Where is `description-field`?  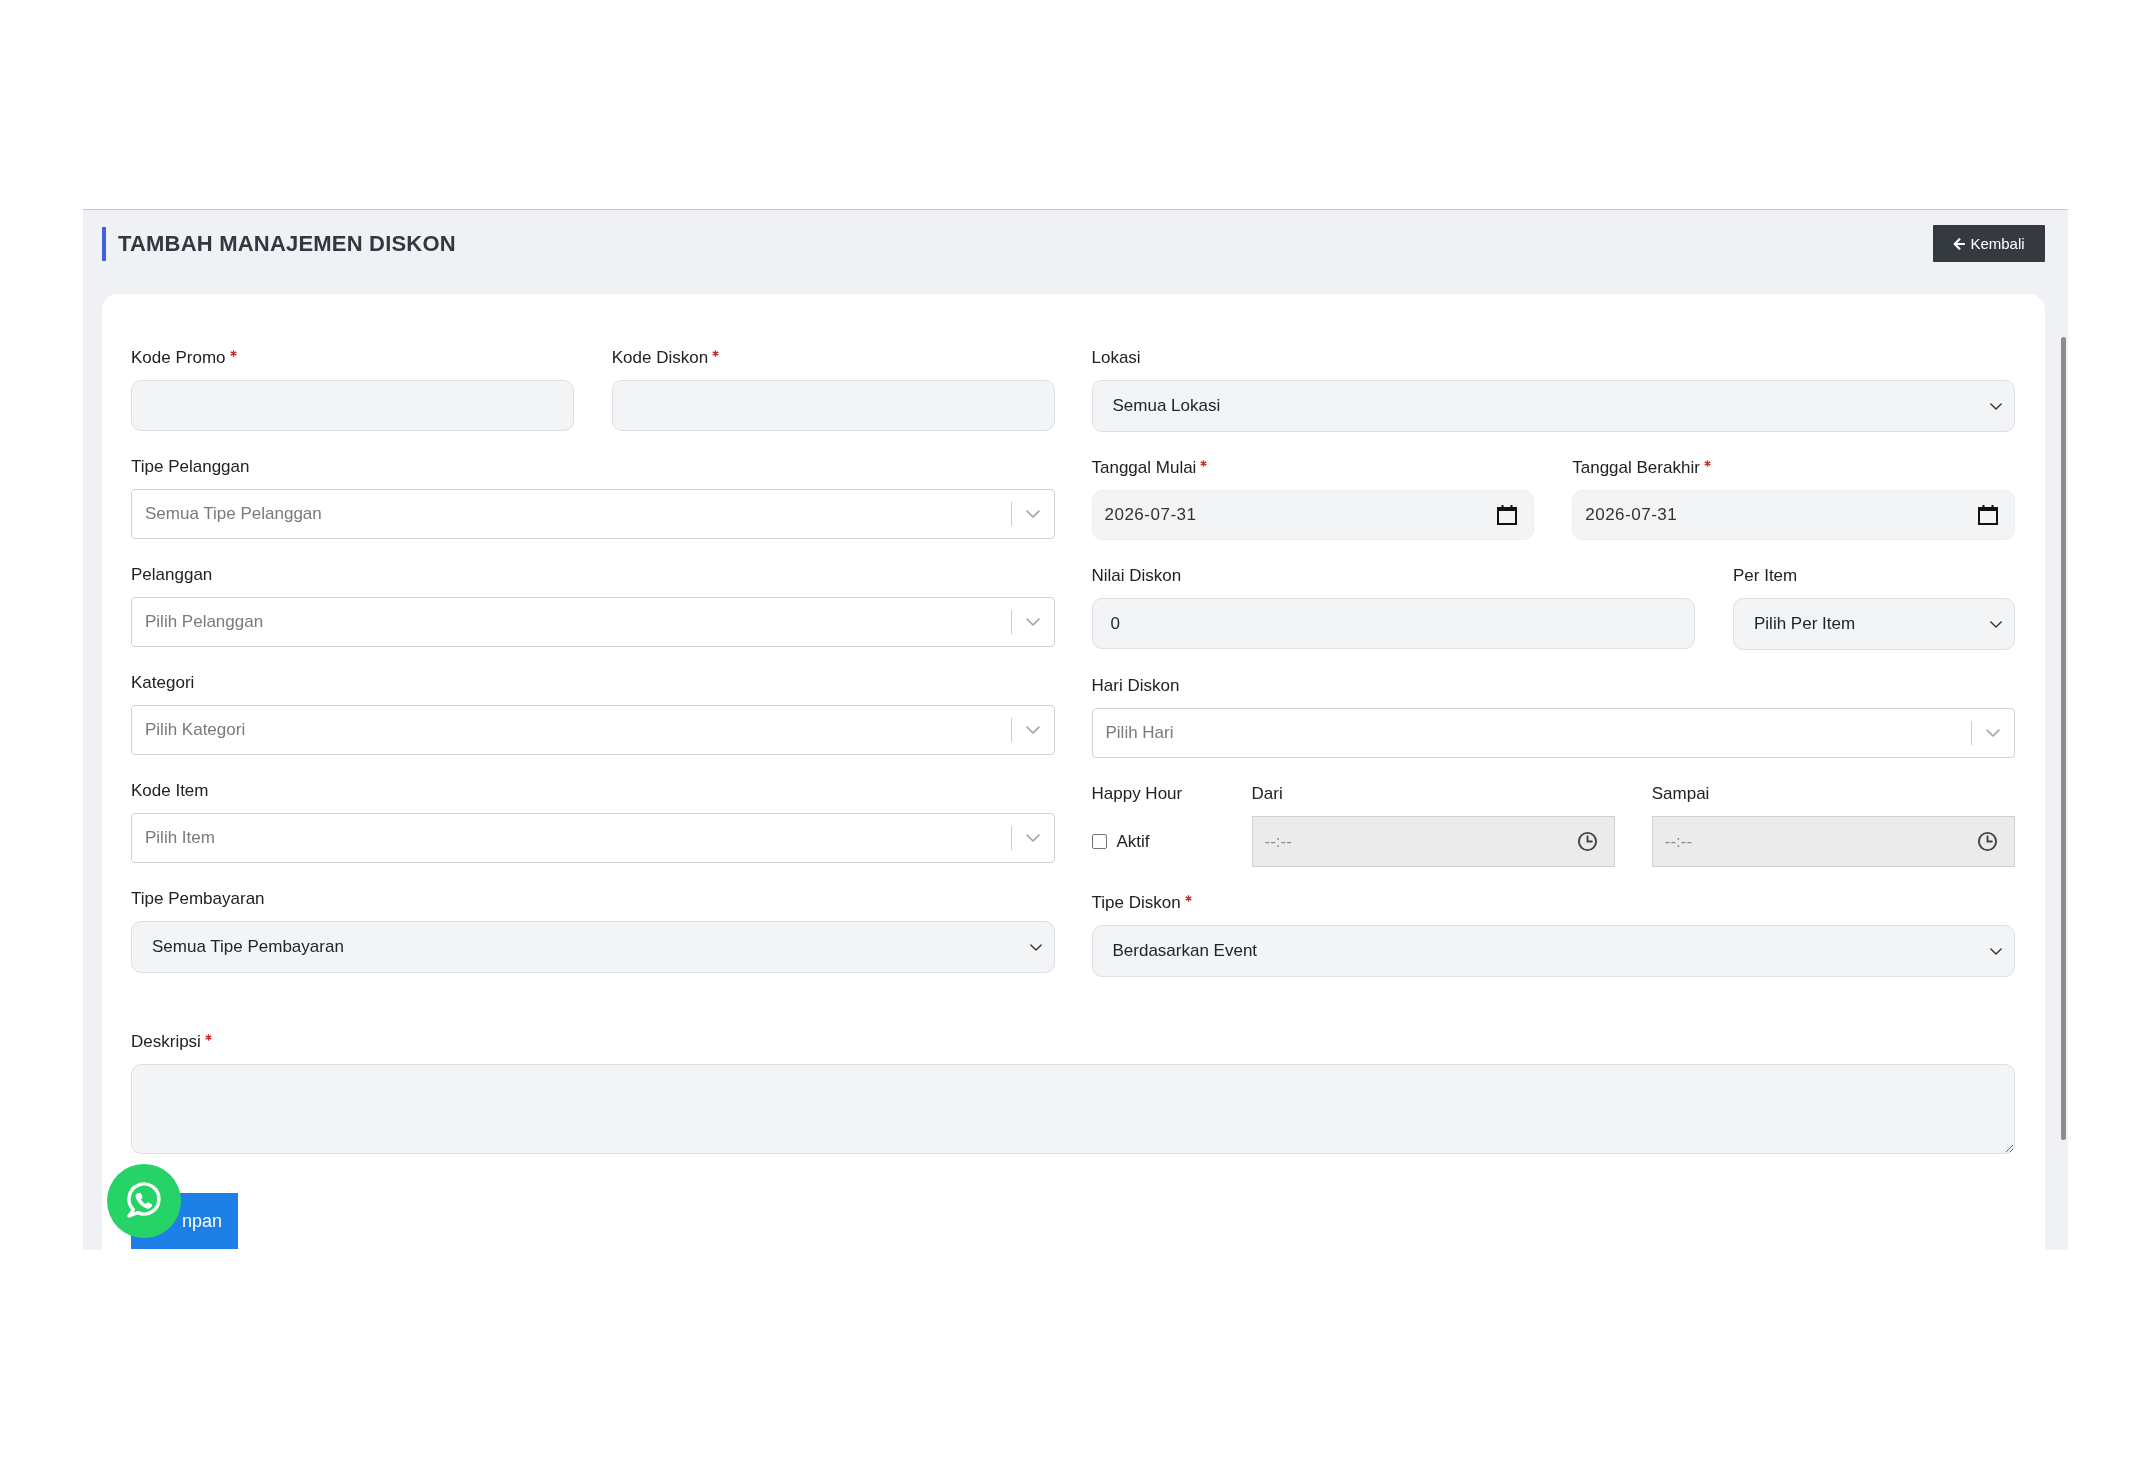
description-field is located at coordinates (1073, 1109).